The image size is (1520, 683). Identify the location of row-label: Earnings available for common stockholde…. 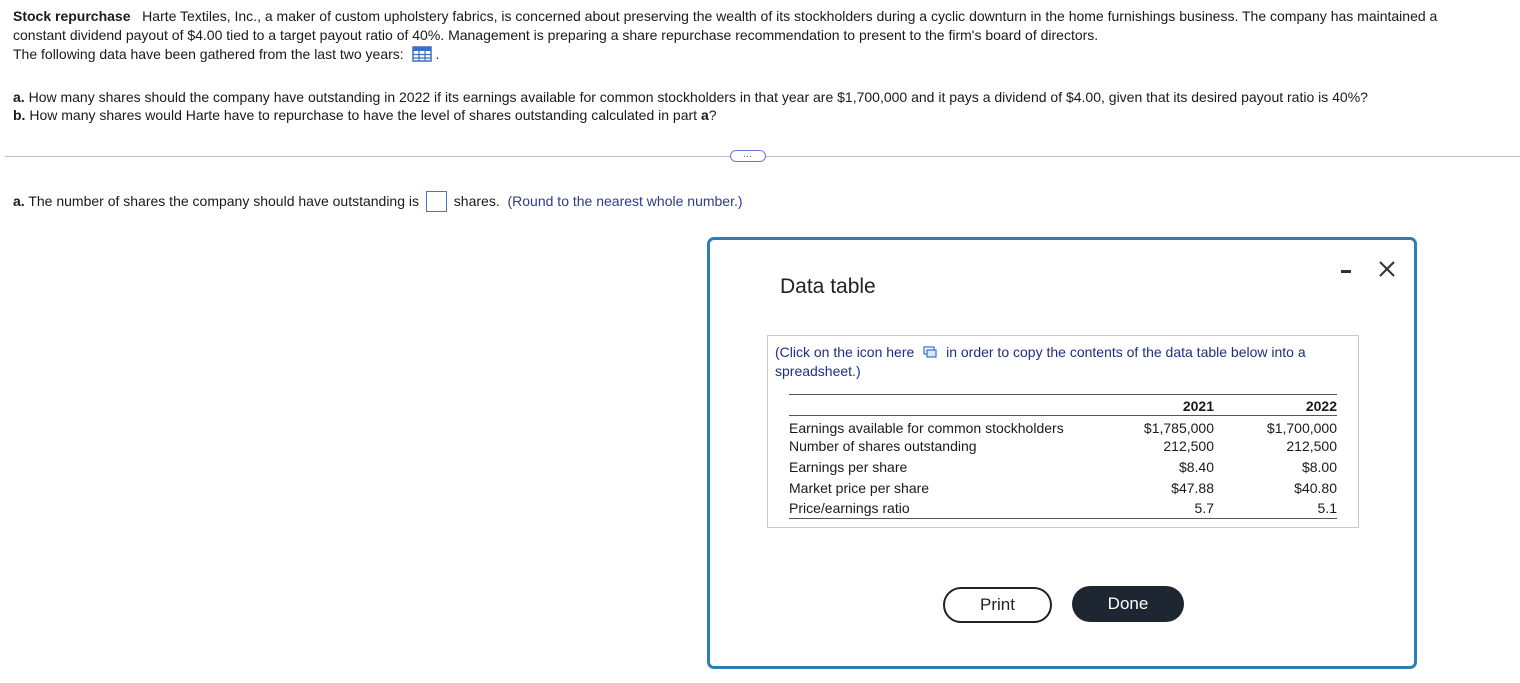
(926, 427).